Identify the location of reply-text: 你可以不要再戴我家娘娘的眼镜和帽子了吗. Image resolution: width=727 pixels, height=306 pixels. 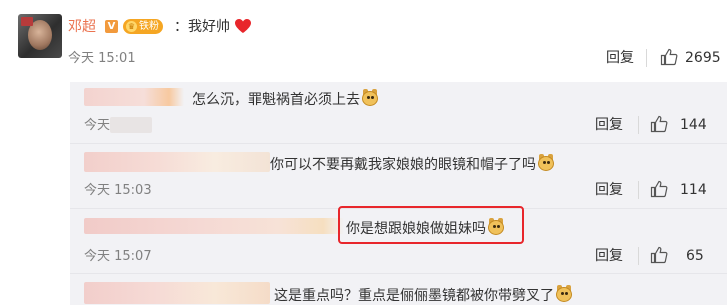
(413, 164).